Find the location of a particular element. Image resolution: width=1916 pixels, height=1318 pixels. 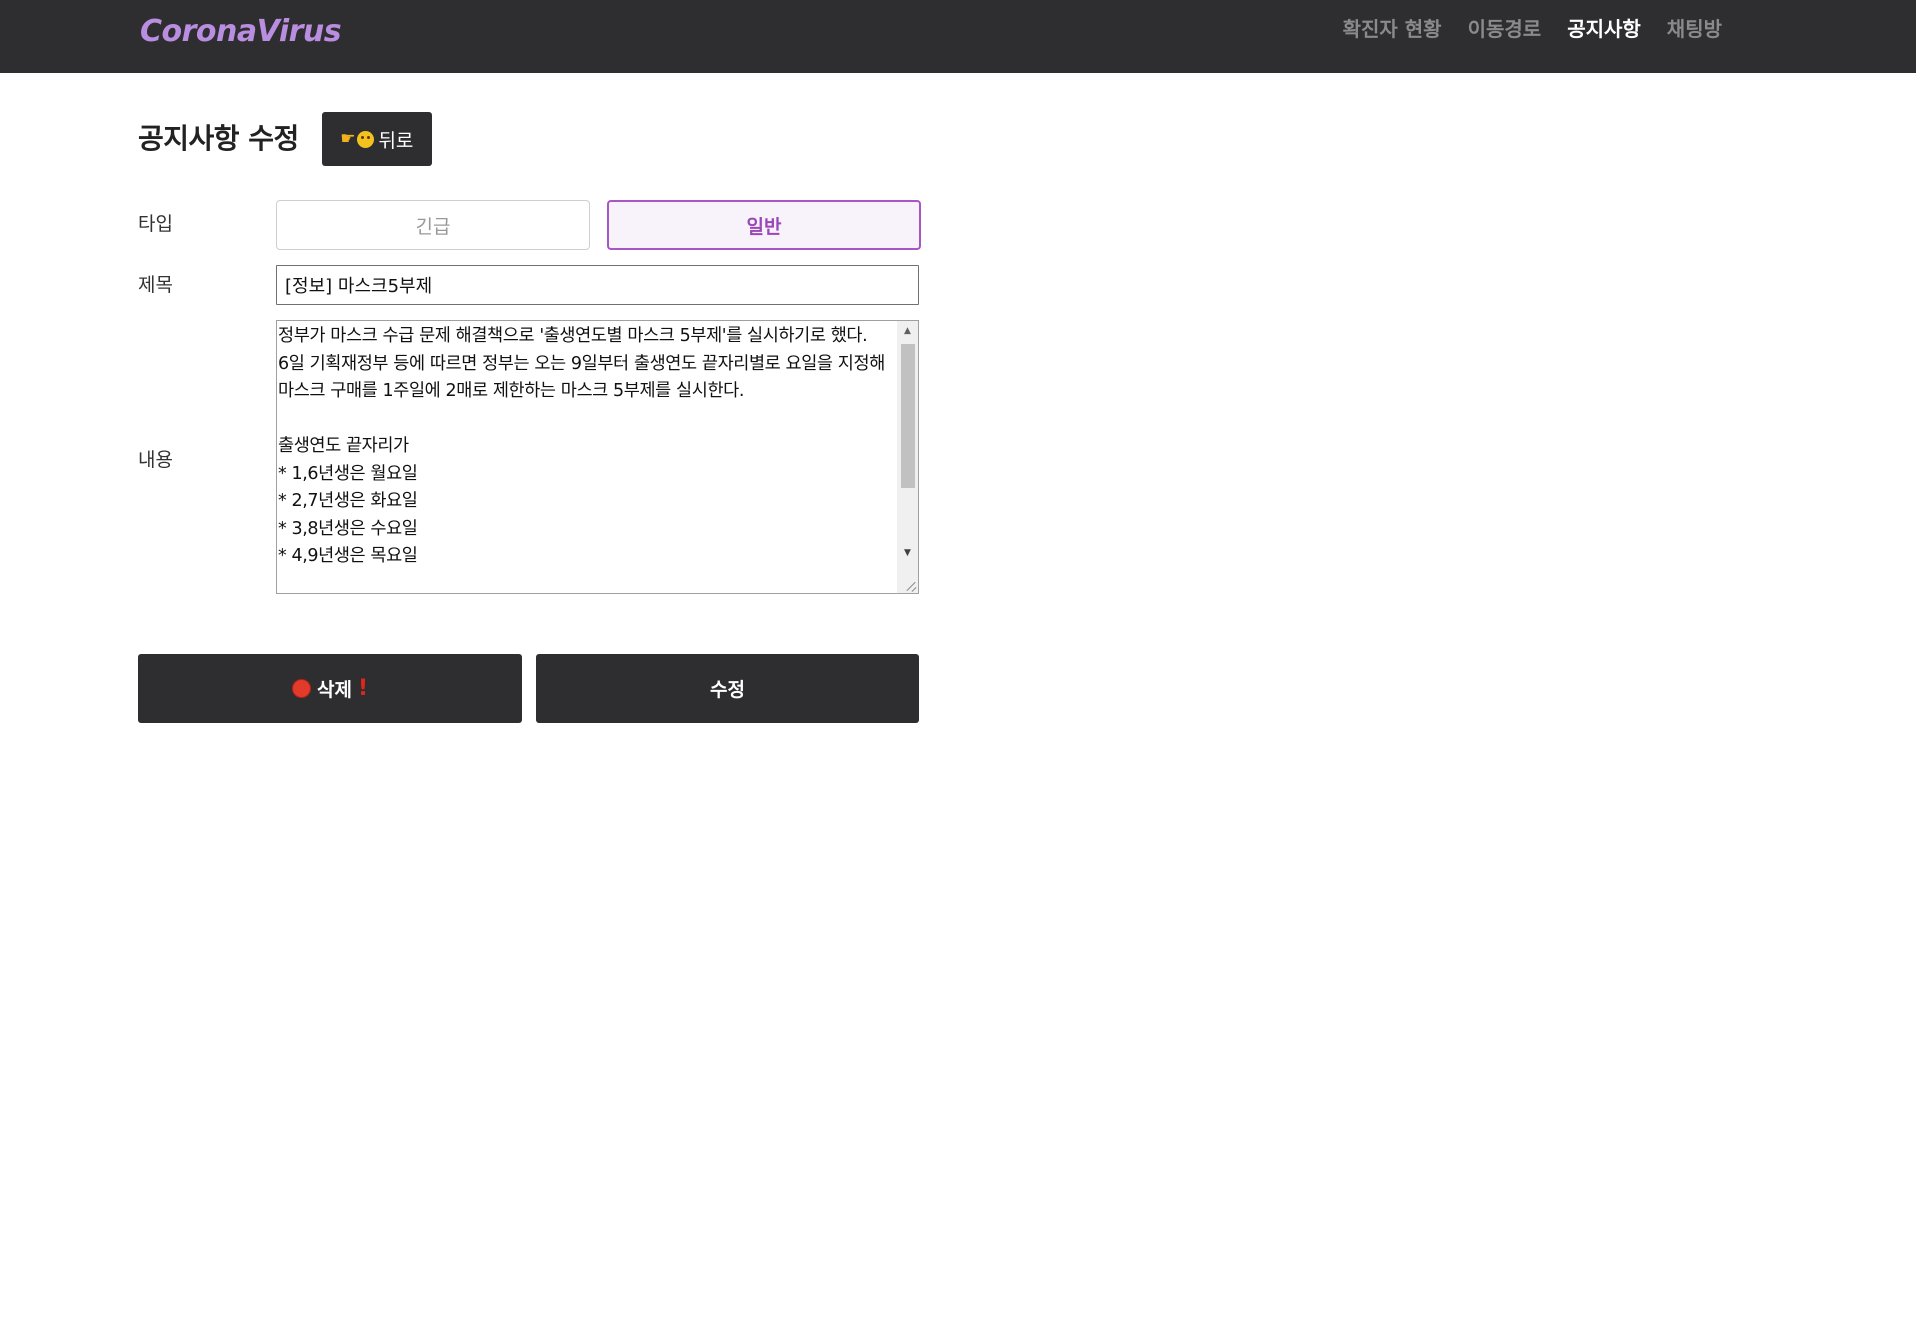

scroll-up-arrow-icon: ▲ is located at coordinates (907, 331).